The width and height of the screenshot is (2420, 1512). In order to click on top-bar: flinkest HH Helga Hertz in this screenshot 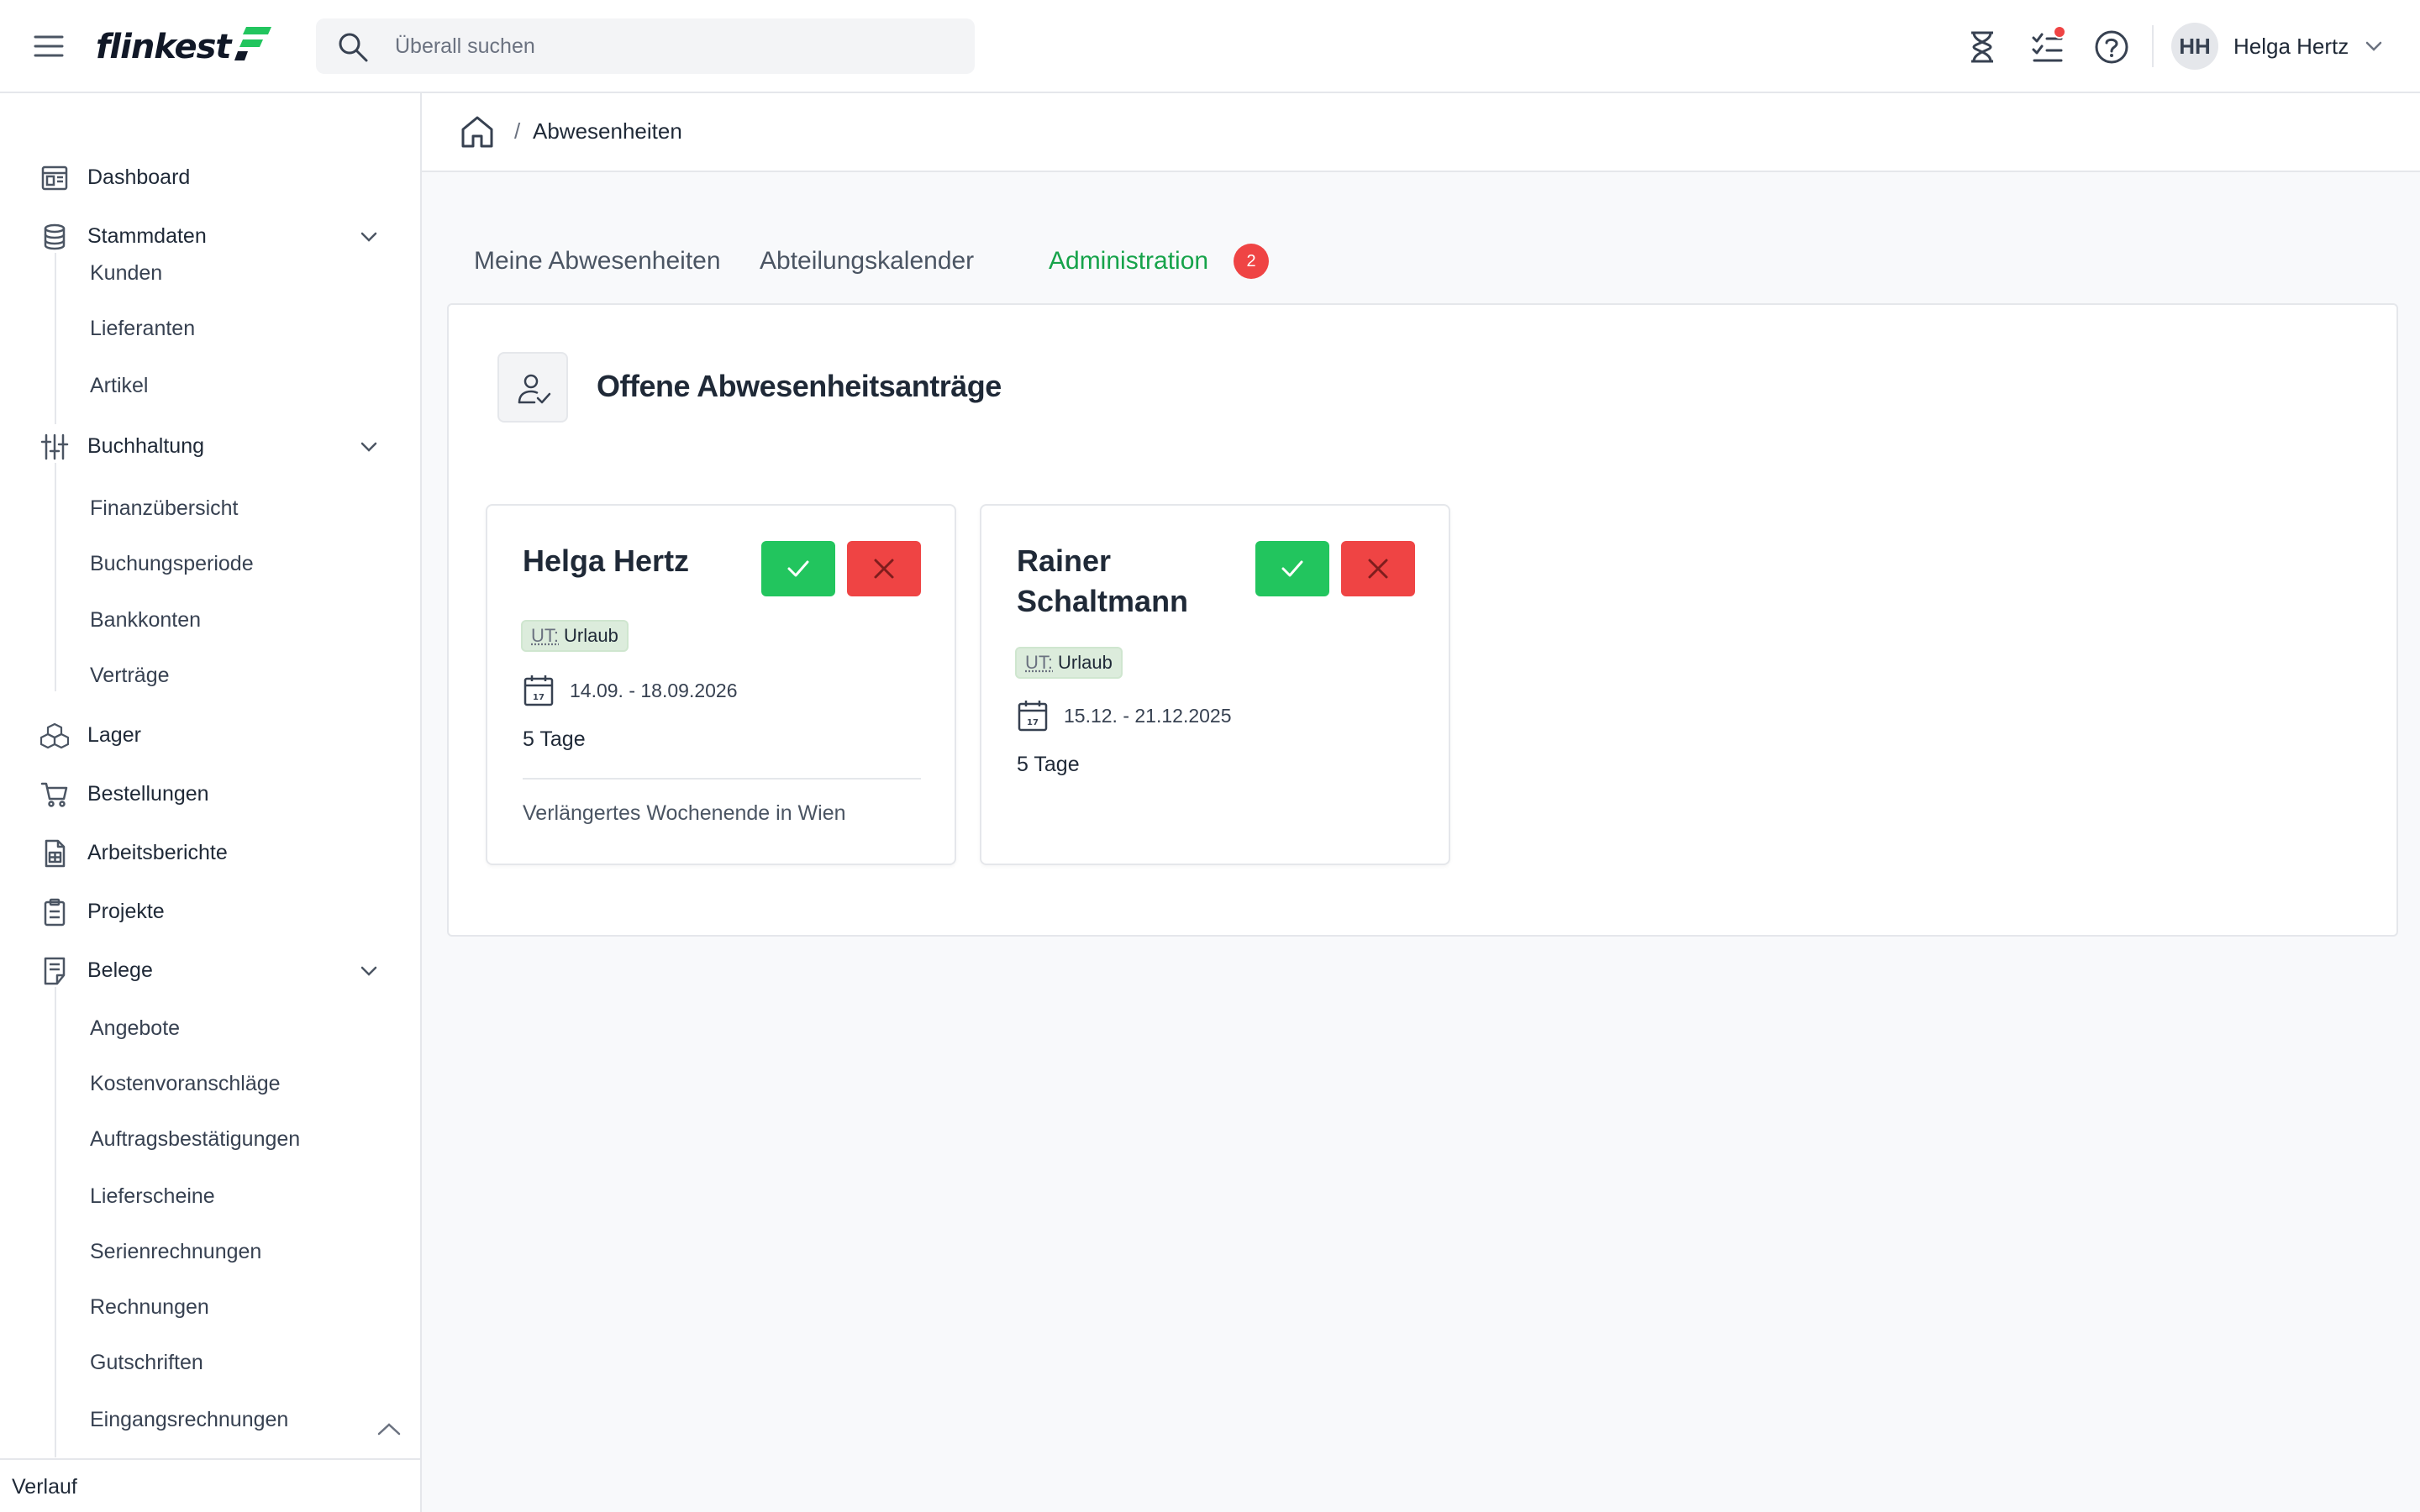, I will do `click(1210, 46)`.